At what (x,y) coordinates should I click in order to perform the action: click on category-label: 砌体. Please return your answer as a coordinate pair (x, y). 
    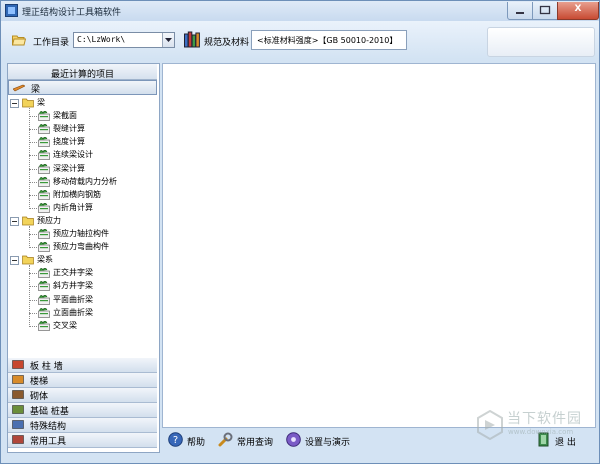
    Looking at the image, I should click on (39, 397).